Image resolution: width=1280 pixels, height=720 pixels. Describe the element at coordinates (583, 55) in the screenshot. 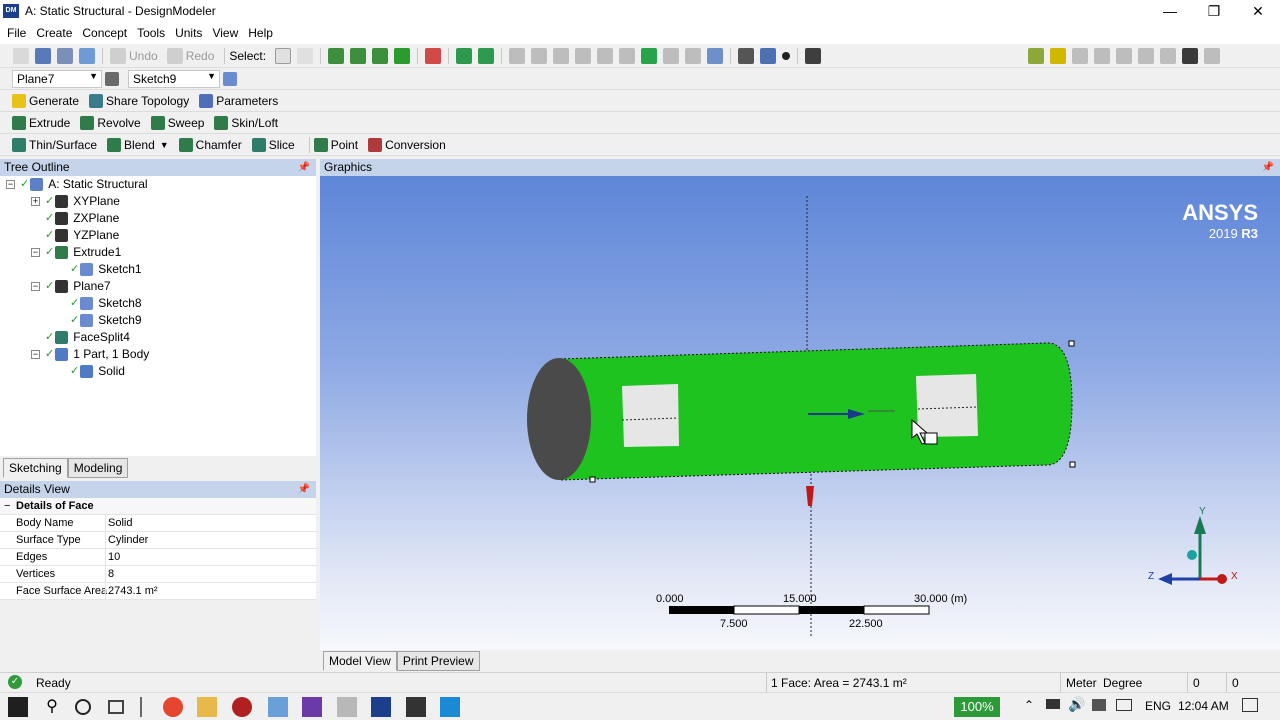

I see `zoom-in-icon` at that location.